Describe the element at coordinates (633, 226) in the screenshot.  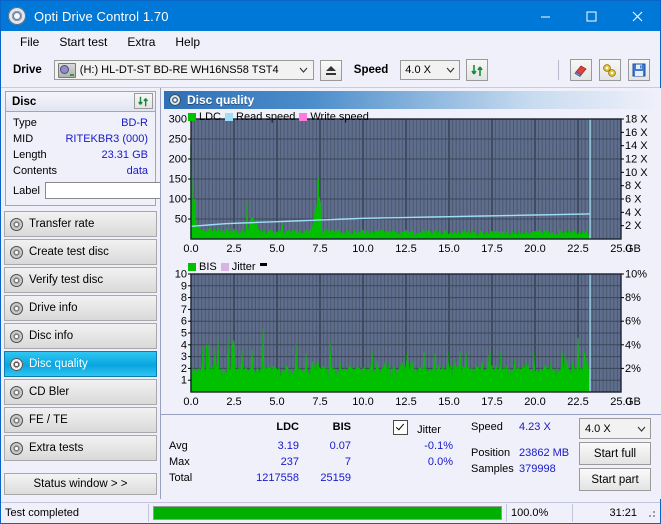
I see `svg-text: 2 X` at that location.